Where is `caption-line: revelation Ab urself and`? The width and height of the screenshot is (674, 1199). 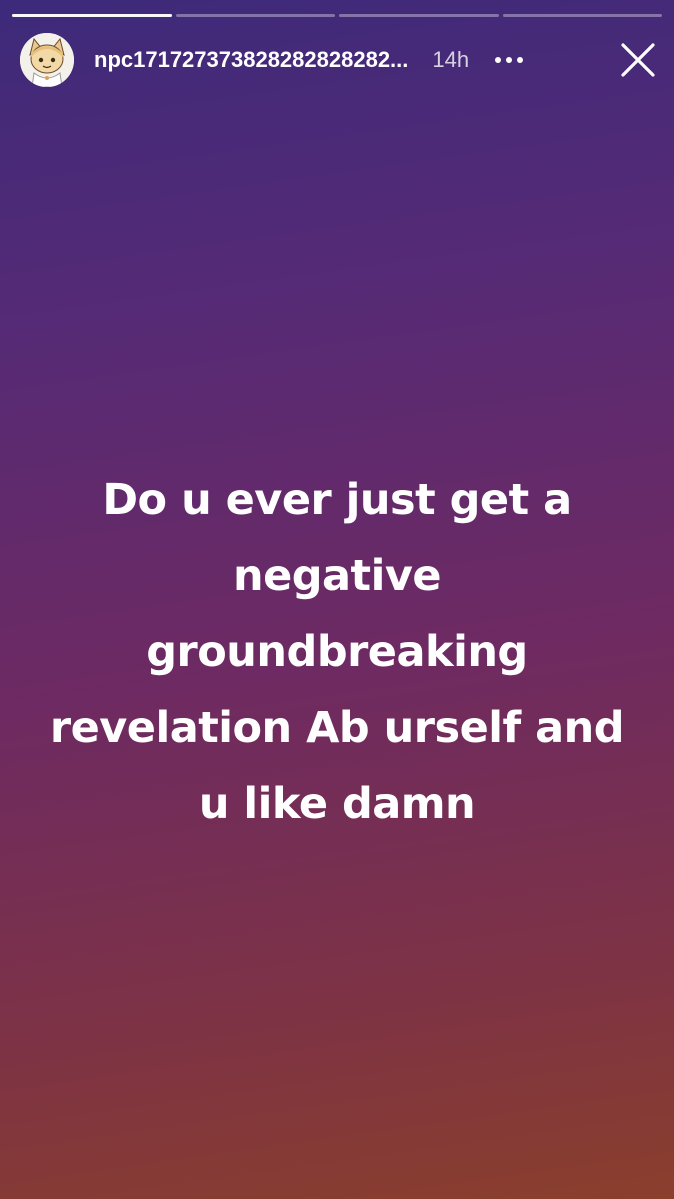
caption-line: revelation Ab urself and is located at coordinates (337, 728).